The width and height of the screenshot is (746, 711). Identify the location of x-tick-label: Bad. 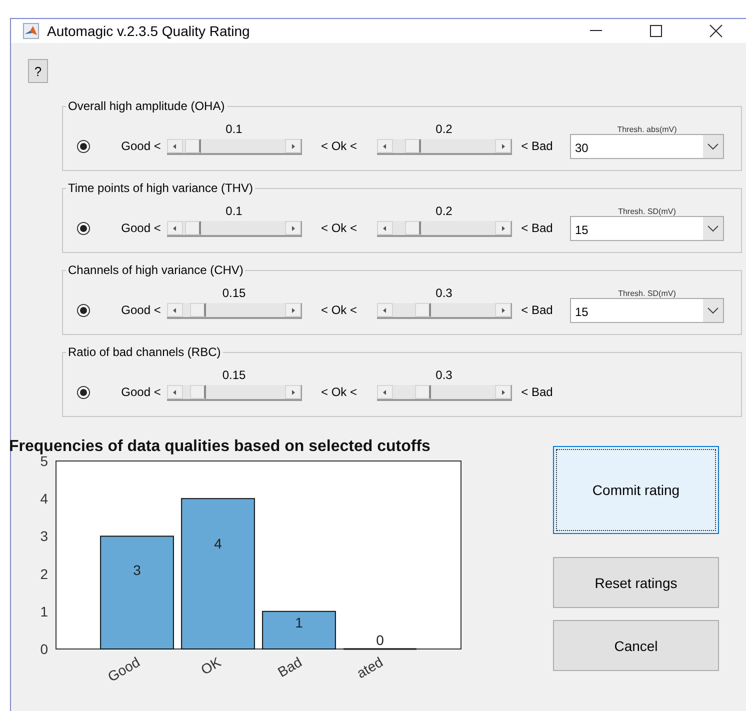
(289, 667).